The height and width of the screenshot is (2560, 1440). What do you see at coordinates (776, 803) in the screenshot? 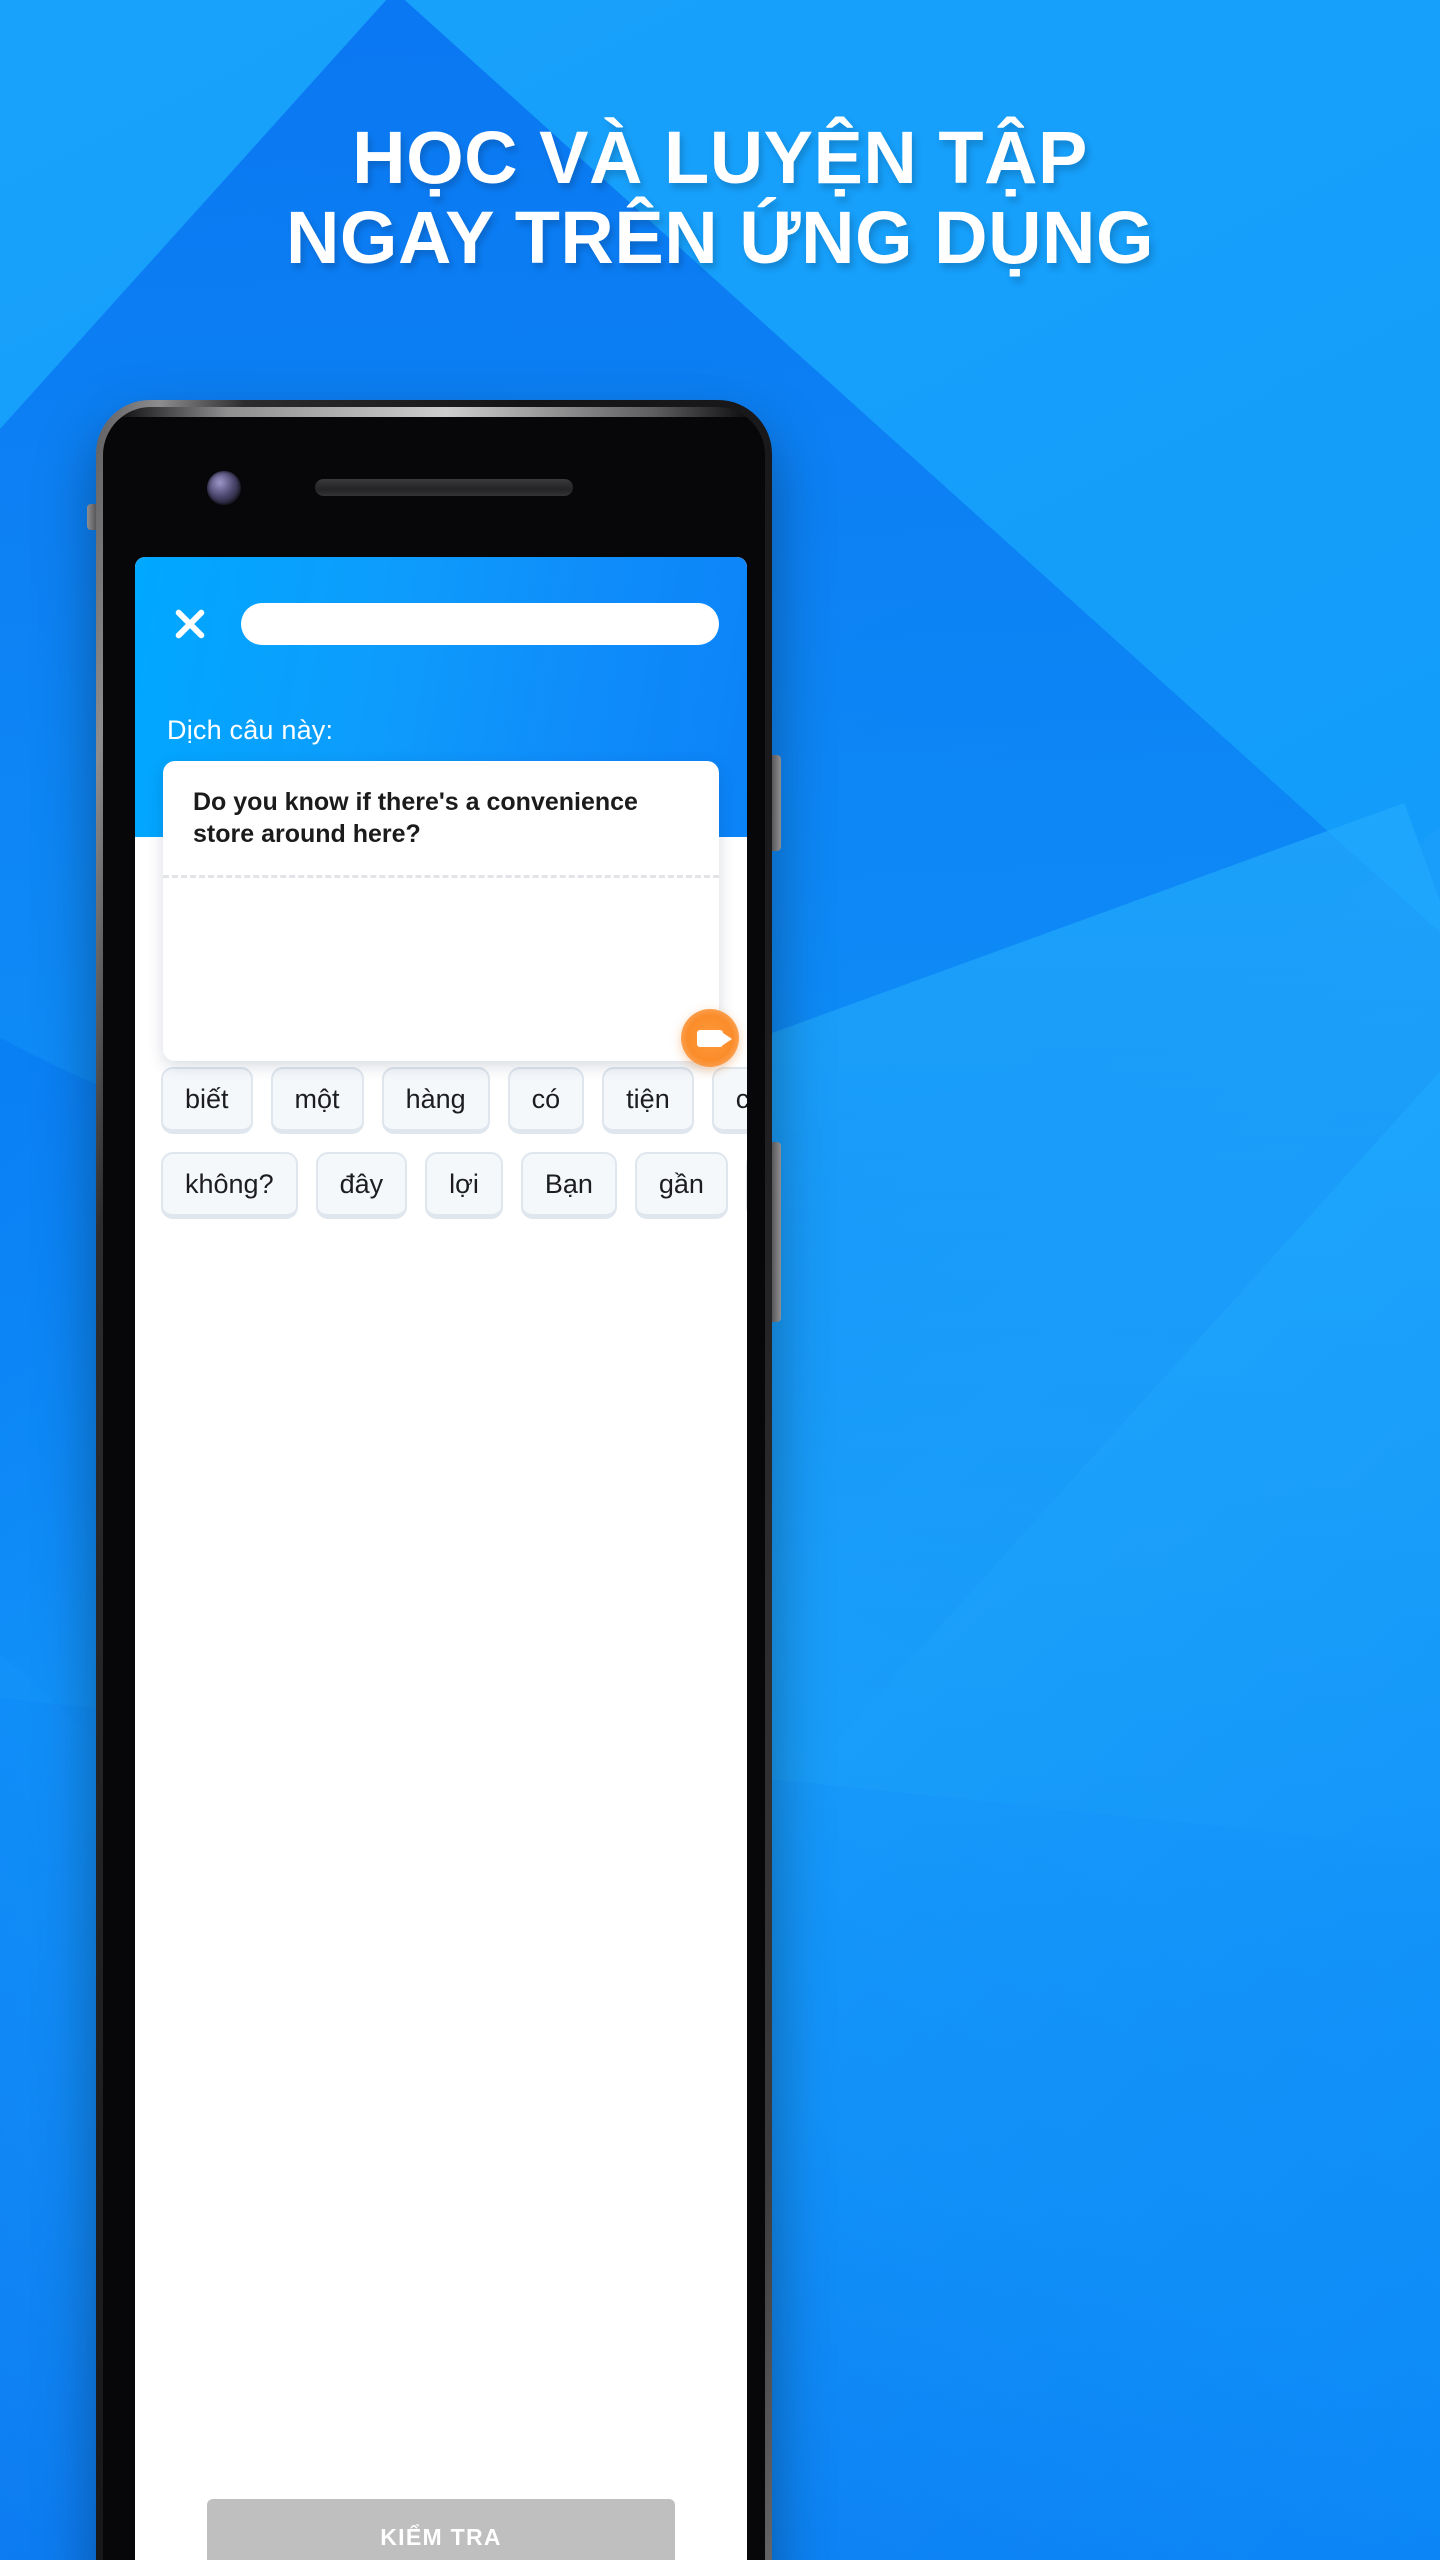
I see `phone-power-button` at bounding box center [776, 803].